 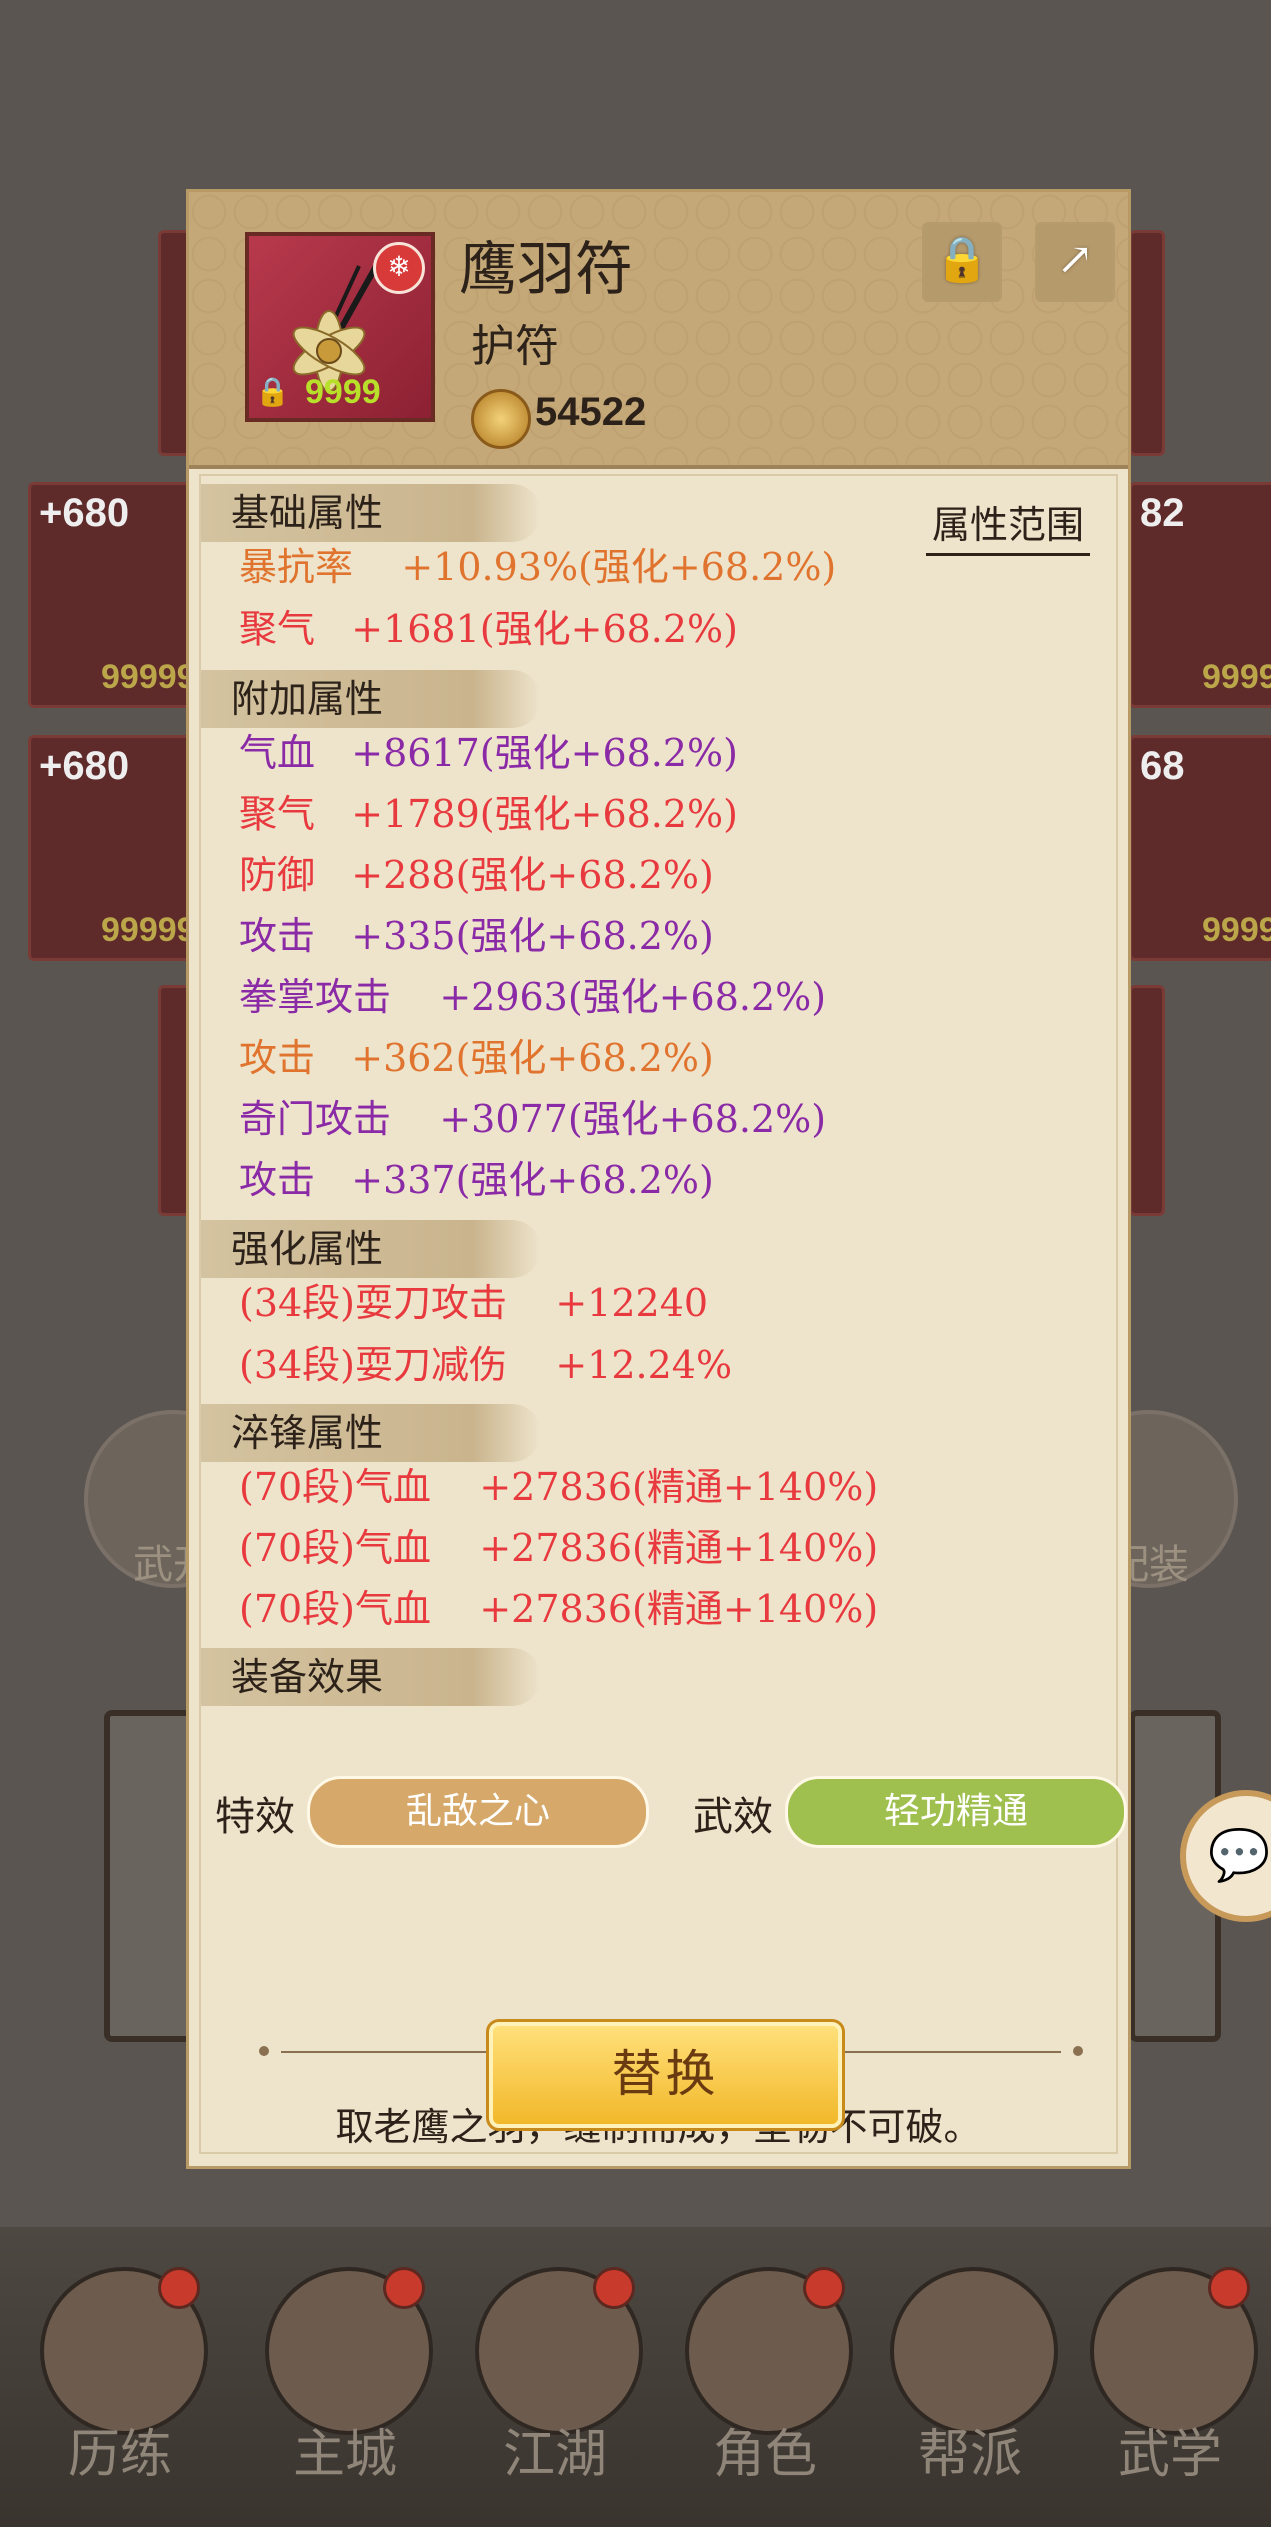 I want to click on nav-label: 主城, so click(x=344, y=2455).